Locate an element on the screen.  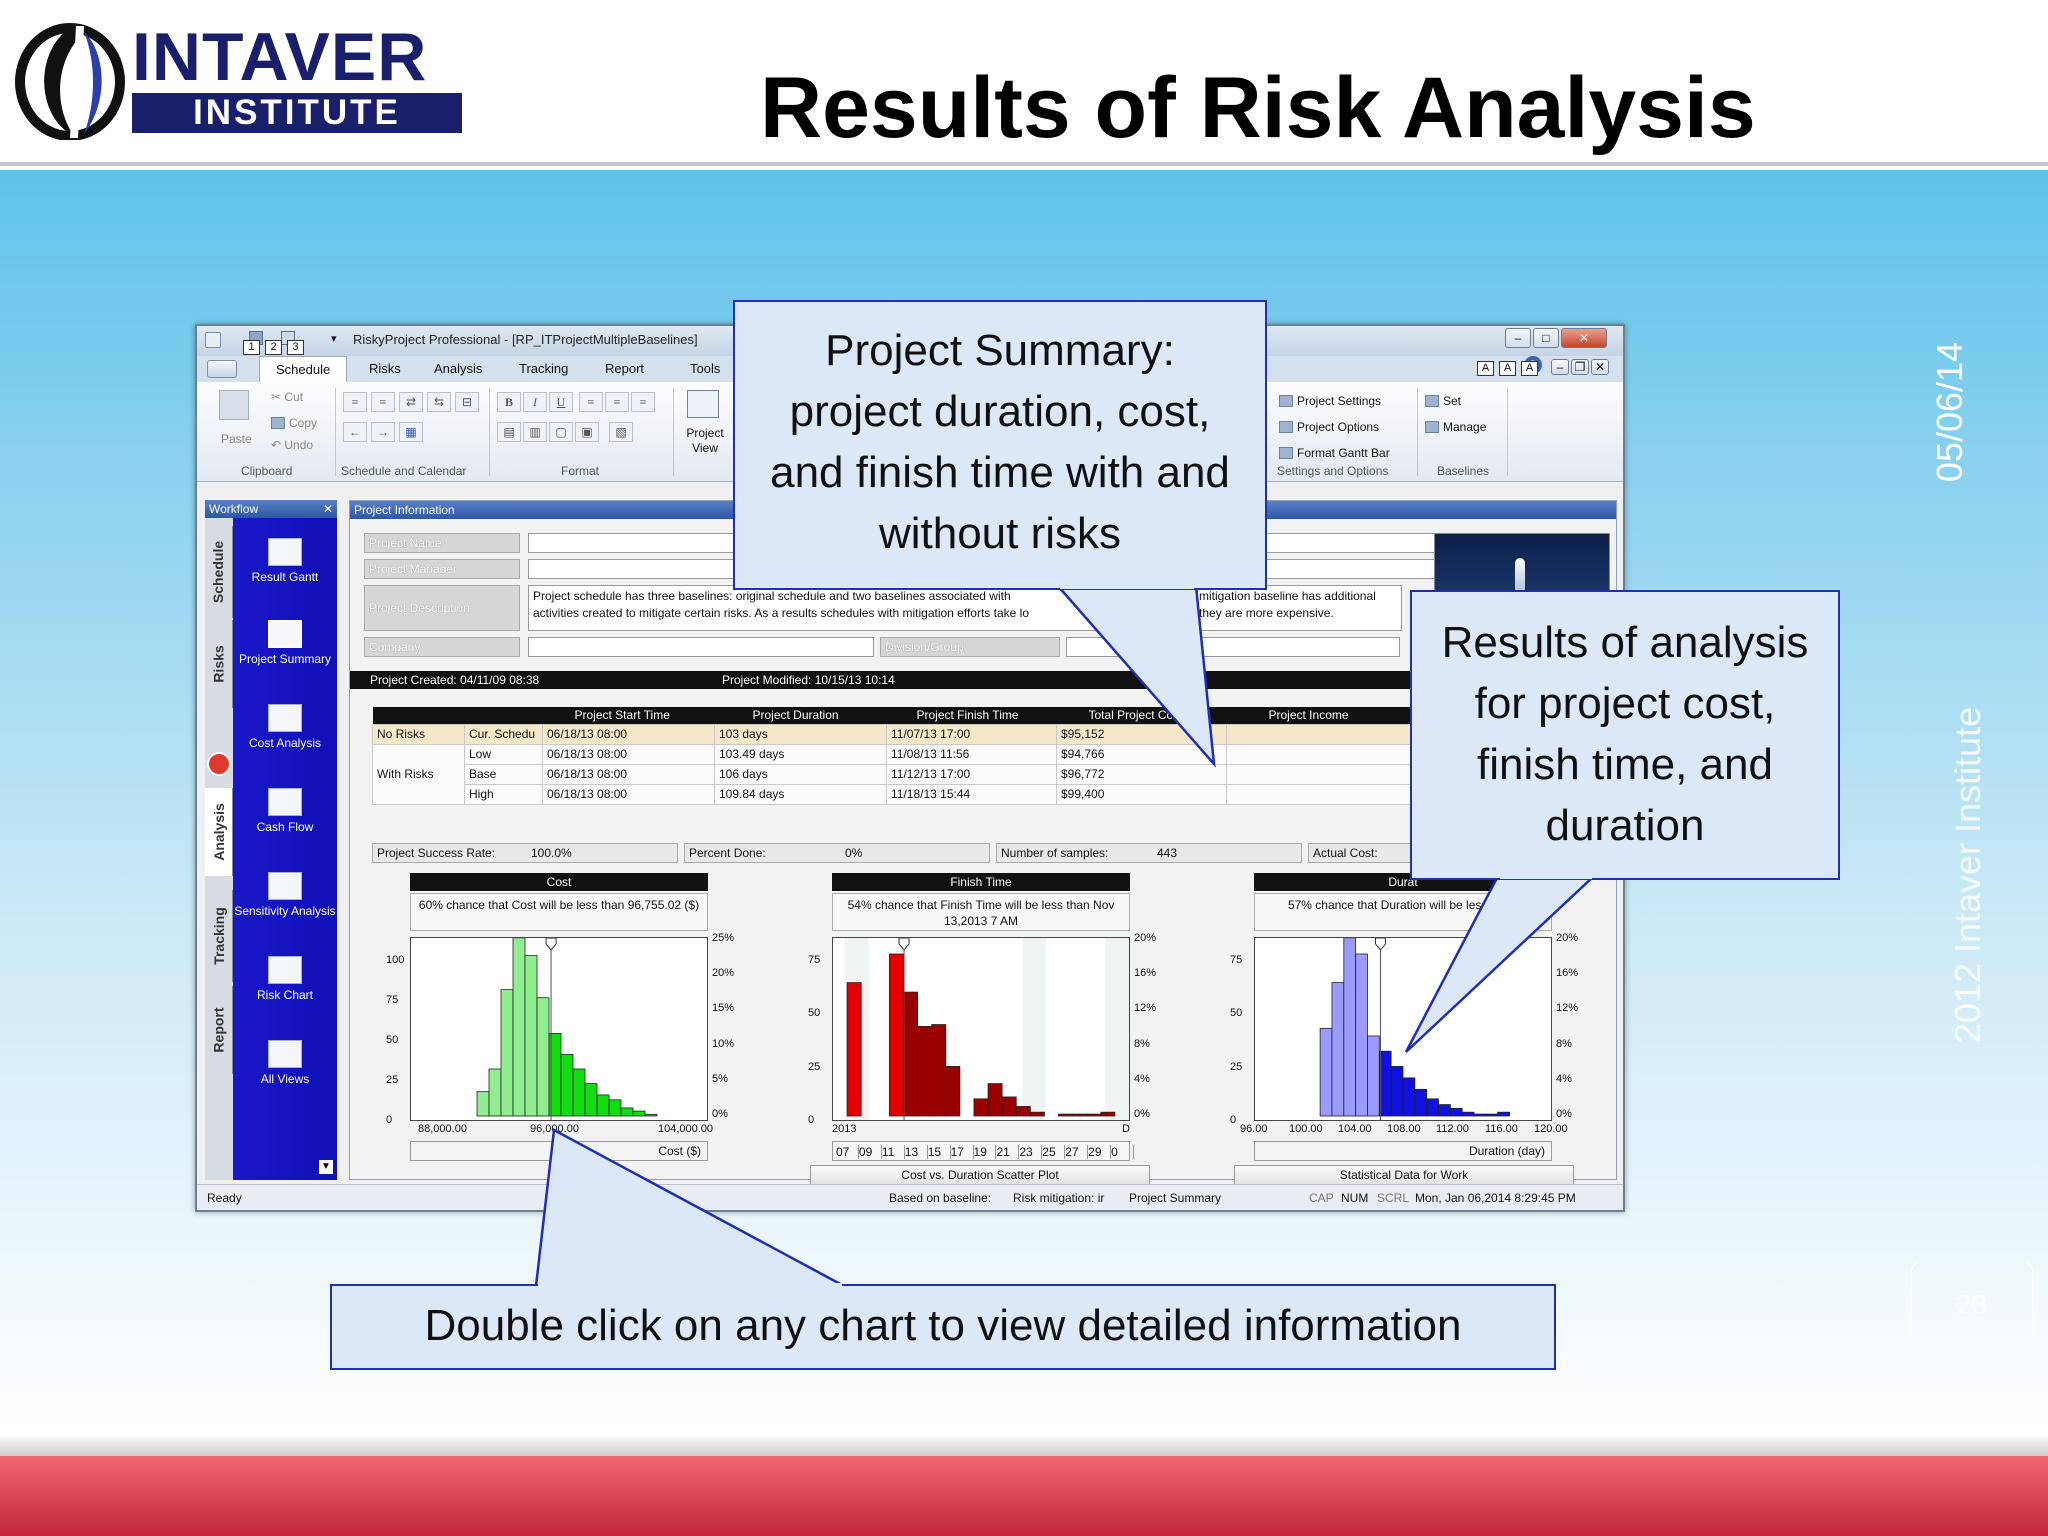
align-right-icon: ≡ is located at coordinates (643, 402).